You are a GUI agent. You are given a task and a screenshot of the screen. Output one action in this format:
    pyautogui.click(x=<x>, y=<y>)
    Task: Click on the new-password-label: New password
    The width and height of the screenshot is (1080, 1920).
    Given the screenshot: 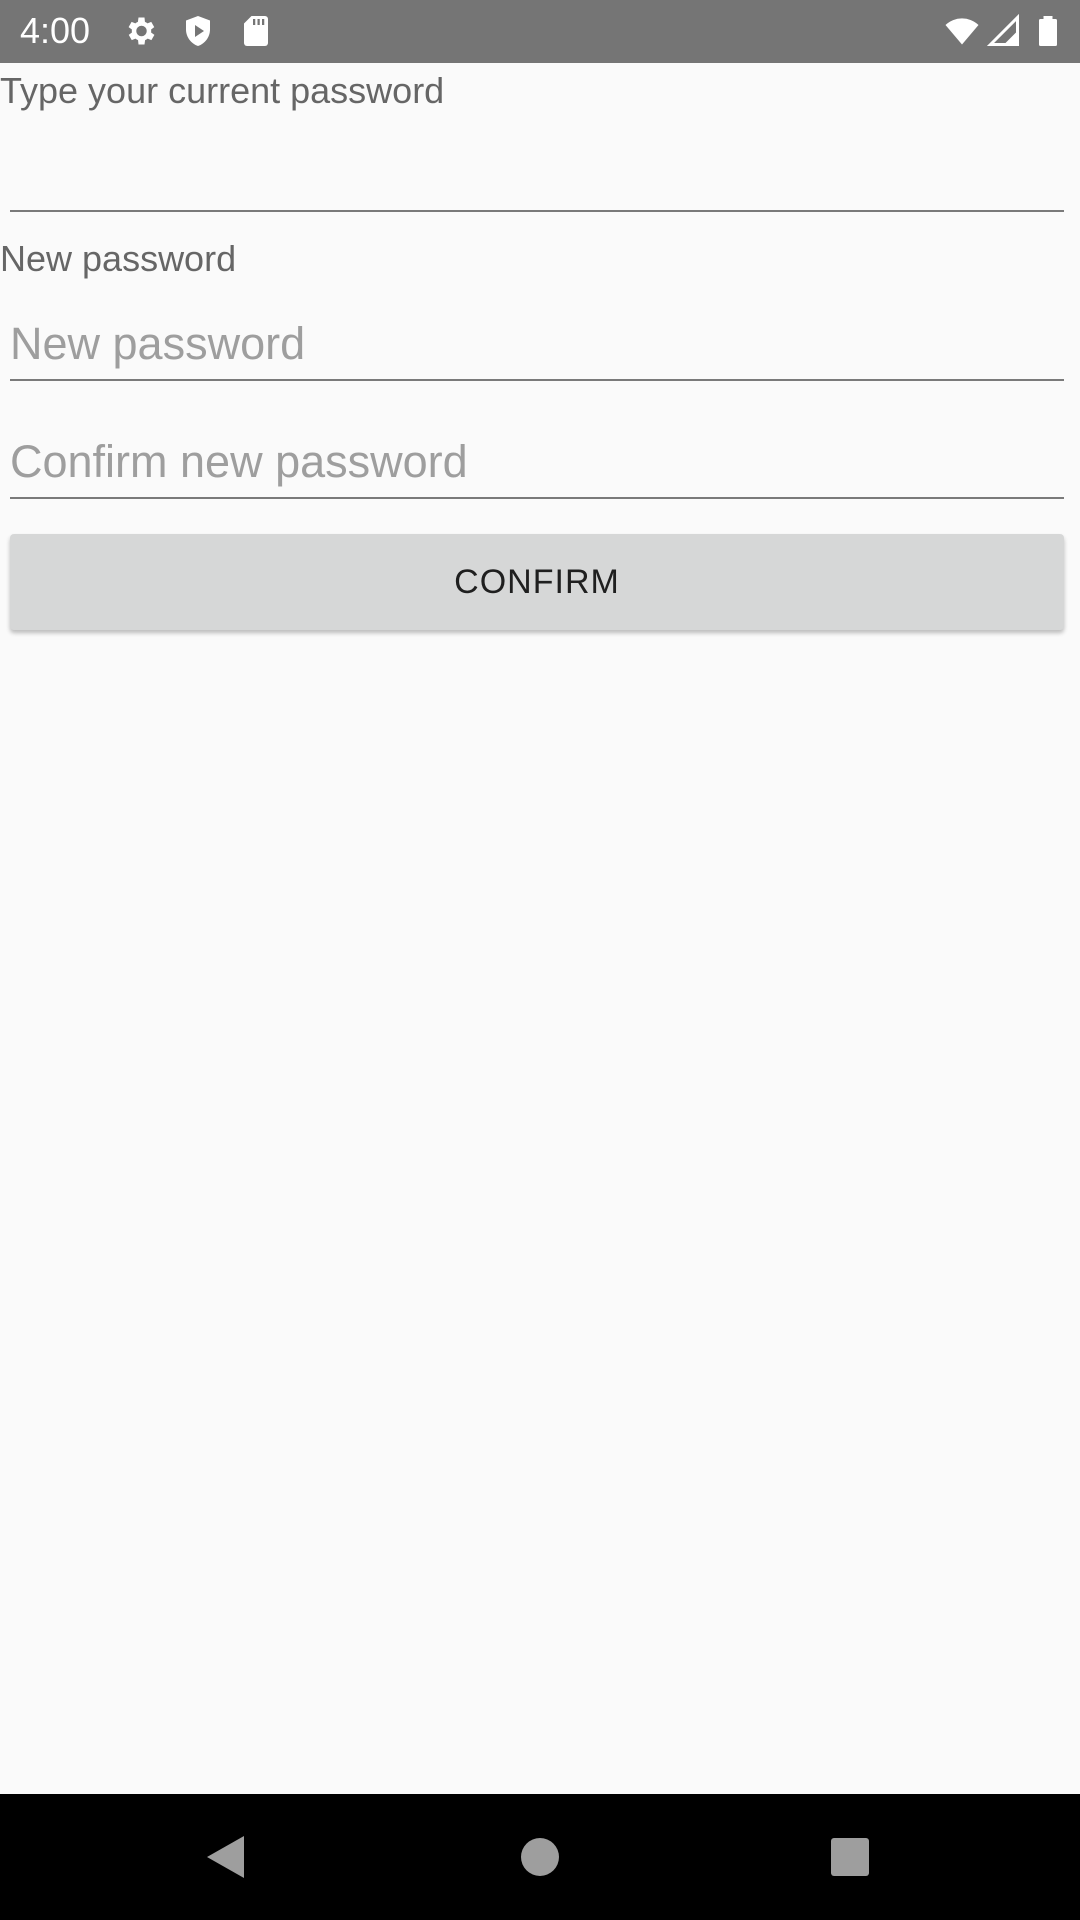 What is the action you would take?
    pyautogui.click(x=118, y=258)
    